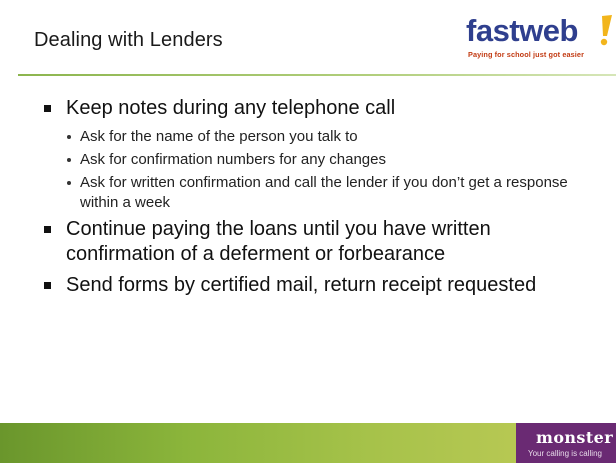  I want to click on fastweb-wordmark-fast: fast, so click(493, 30).